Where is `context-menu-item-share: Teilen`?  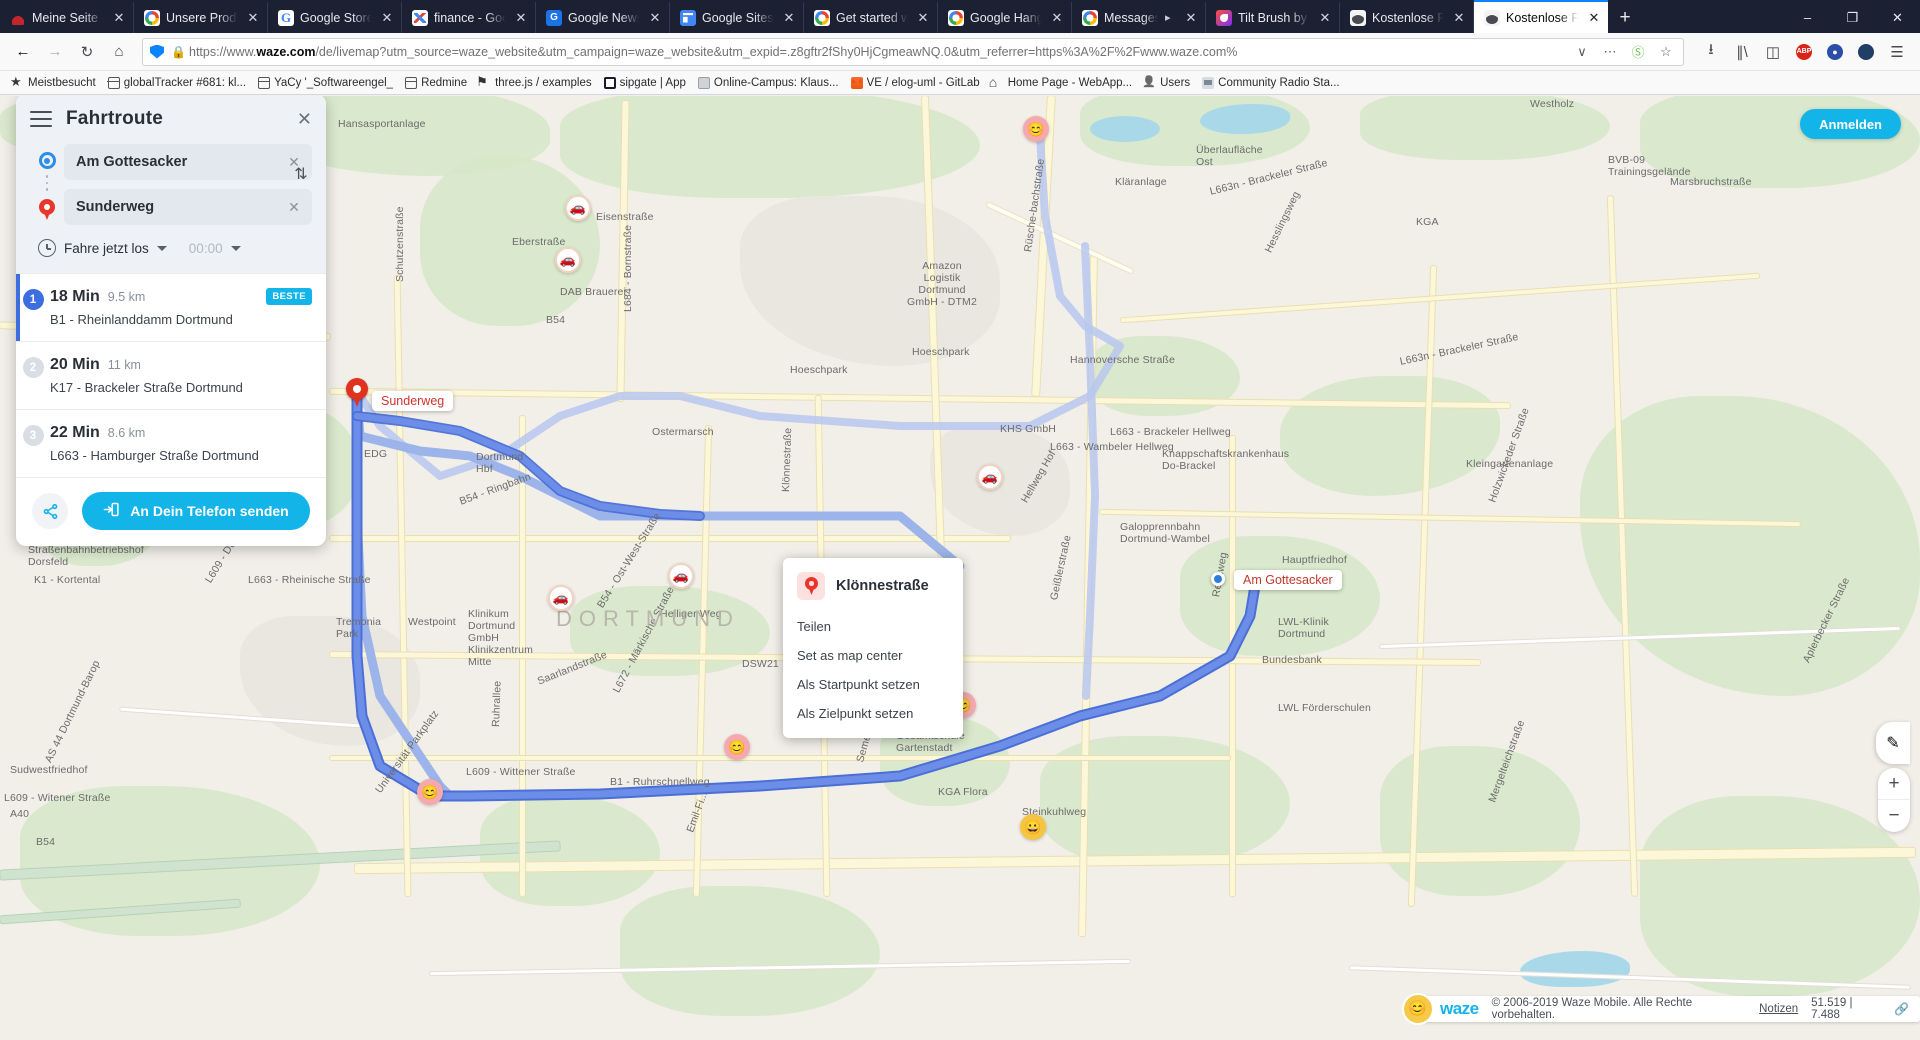
context-menu-item-share: Teilen is located at coordinates (873, 626).